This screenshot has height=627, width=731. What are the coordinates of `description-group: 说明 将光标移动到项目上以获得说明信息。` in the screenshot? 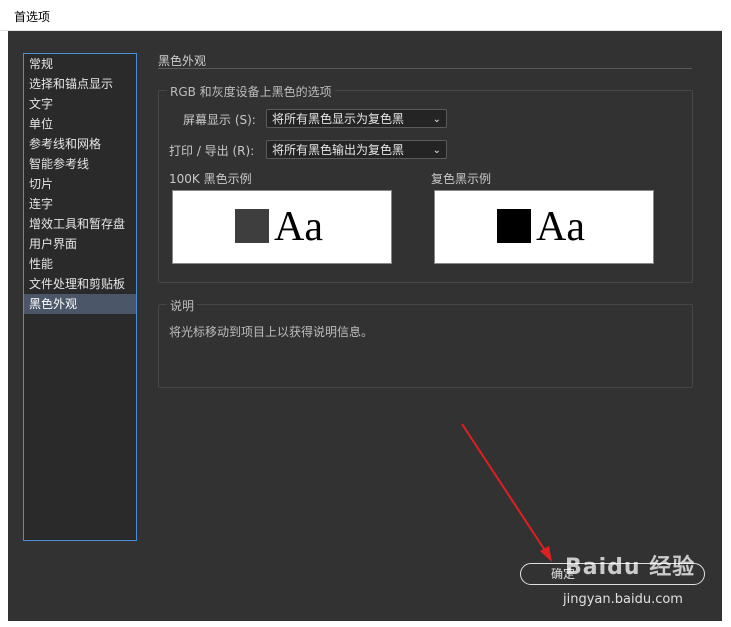 It's located at (425, 342).